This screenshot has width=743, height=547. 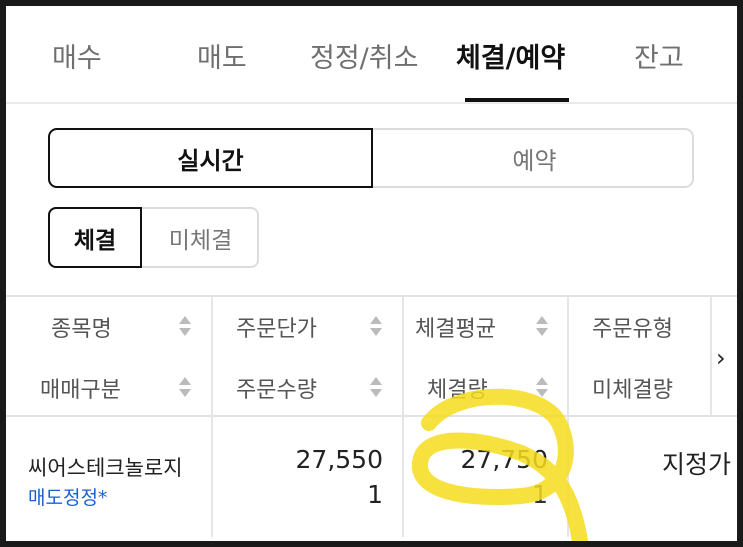 I want to click on mode-toggle: 실시간 예약, so click(x=371, y=158).